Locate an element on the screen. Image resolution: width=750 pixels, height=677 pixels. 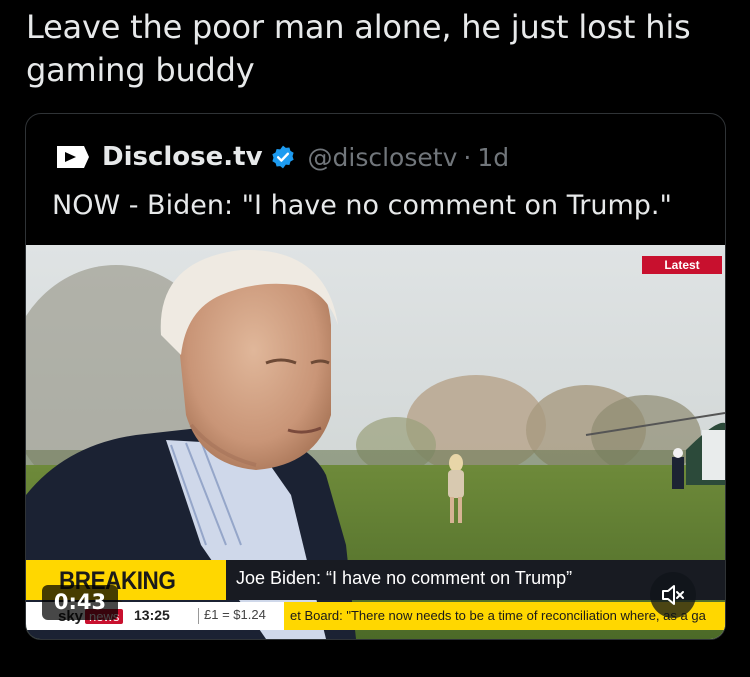
quoted-timestamp: 1d is located at coordinates (493, 157).